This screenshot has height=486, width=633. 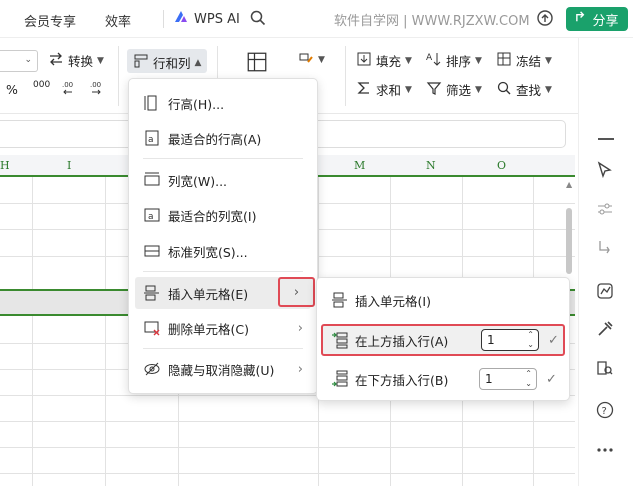 What do you see at coordinates (431, 165) in the screenshot?
I see `column-header: N` at bounding box center [431, 165].